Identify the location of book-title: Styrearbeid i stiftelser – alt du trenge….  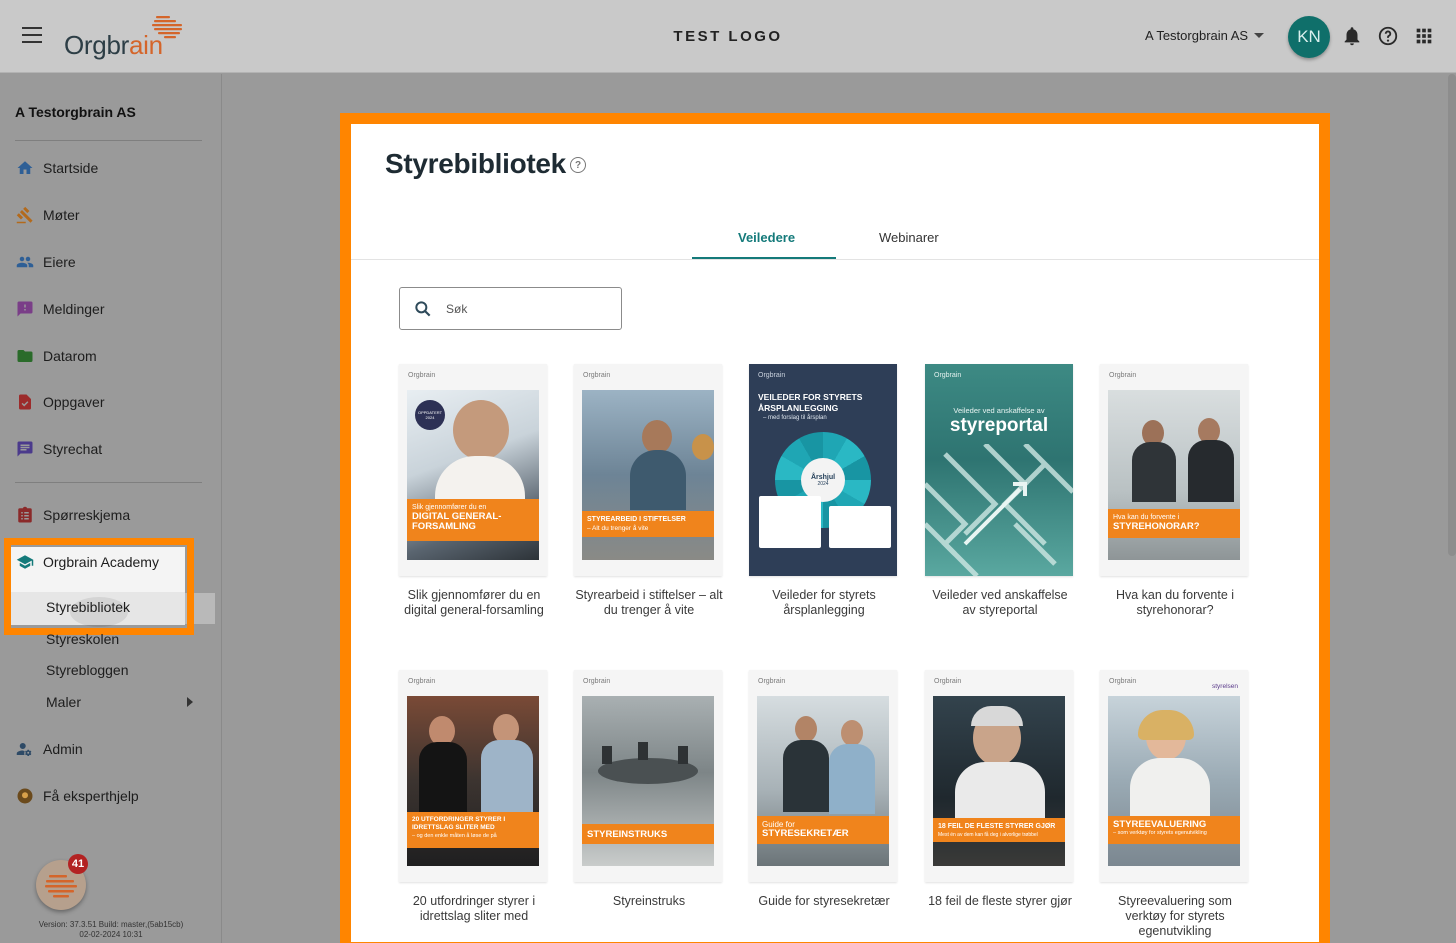
(649, 603).